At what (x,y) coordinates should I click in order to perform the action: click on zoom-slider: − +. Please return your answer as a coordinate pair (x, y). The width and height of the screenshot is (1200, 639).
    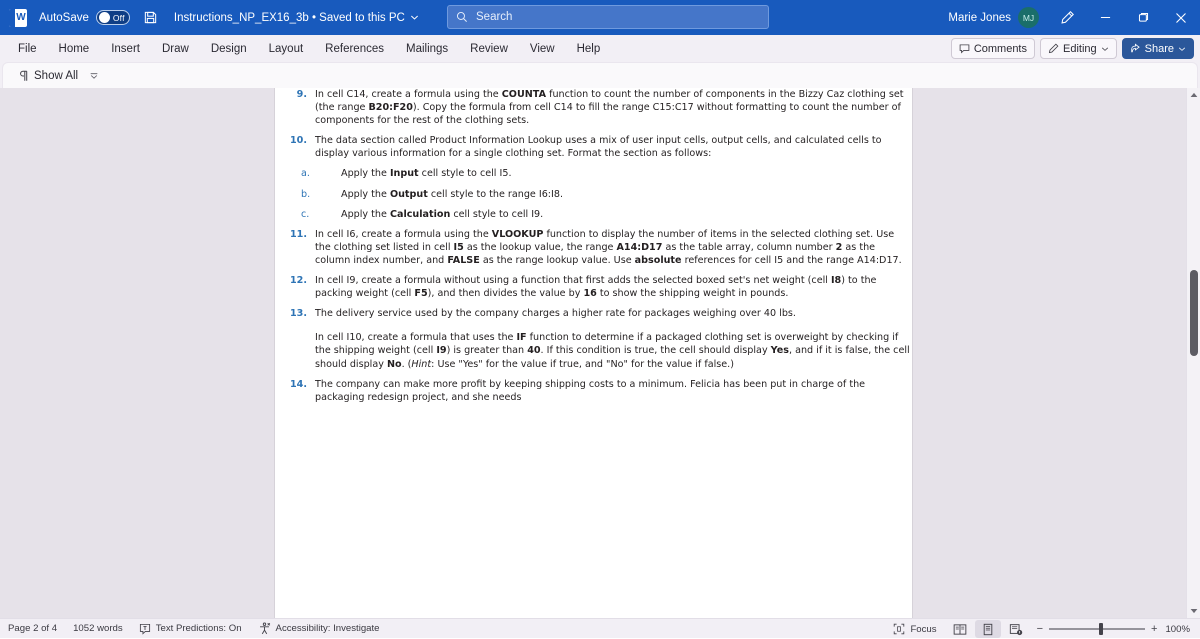
    Looking at the image, I should click on (1097, 629).